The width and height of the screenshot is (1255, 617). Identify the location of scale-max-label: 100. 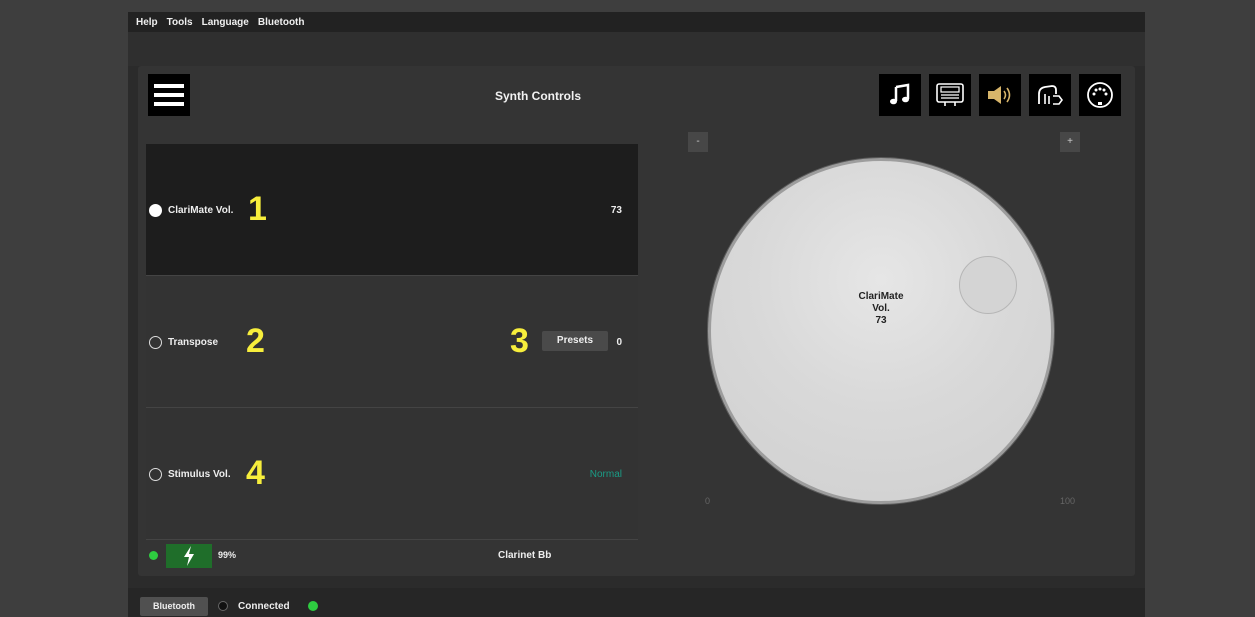
(1068, 501).